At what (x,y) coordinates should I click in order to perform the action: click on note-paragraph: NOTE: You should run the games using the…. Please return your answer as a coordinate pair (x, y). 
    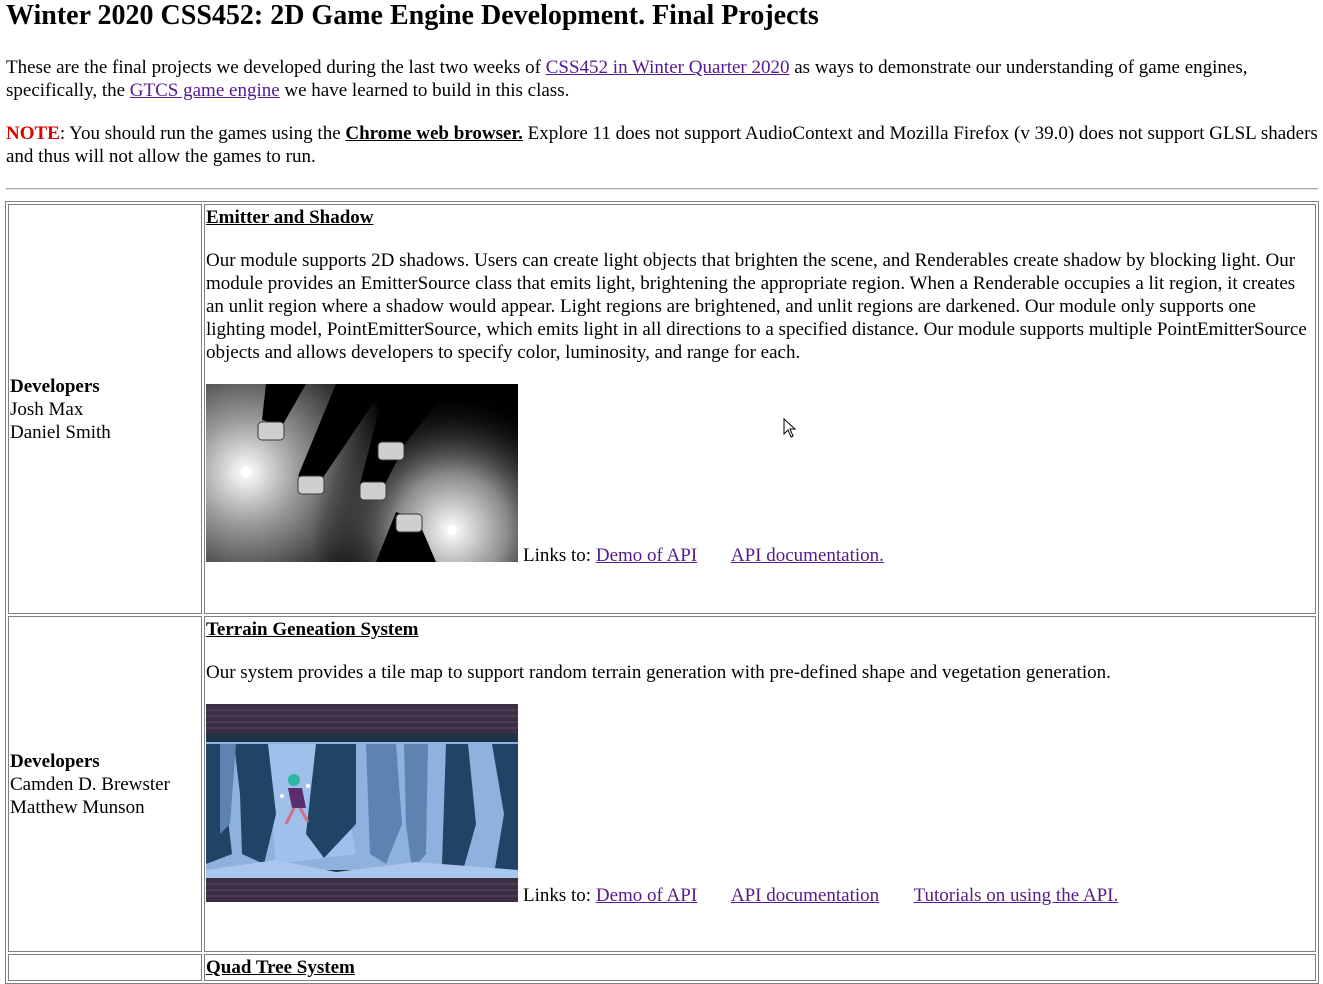
    Looking at the image, I should click on (662, 145).